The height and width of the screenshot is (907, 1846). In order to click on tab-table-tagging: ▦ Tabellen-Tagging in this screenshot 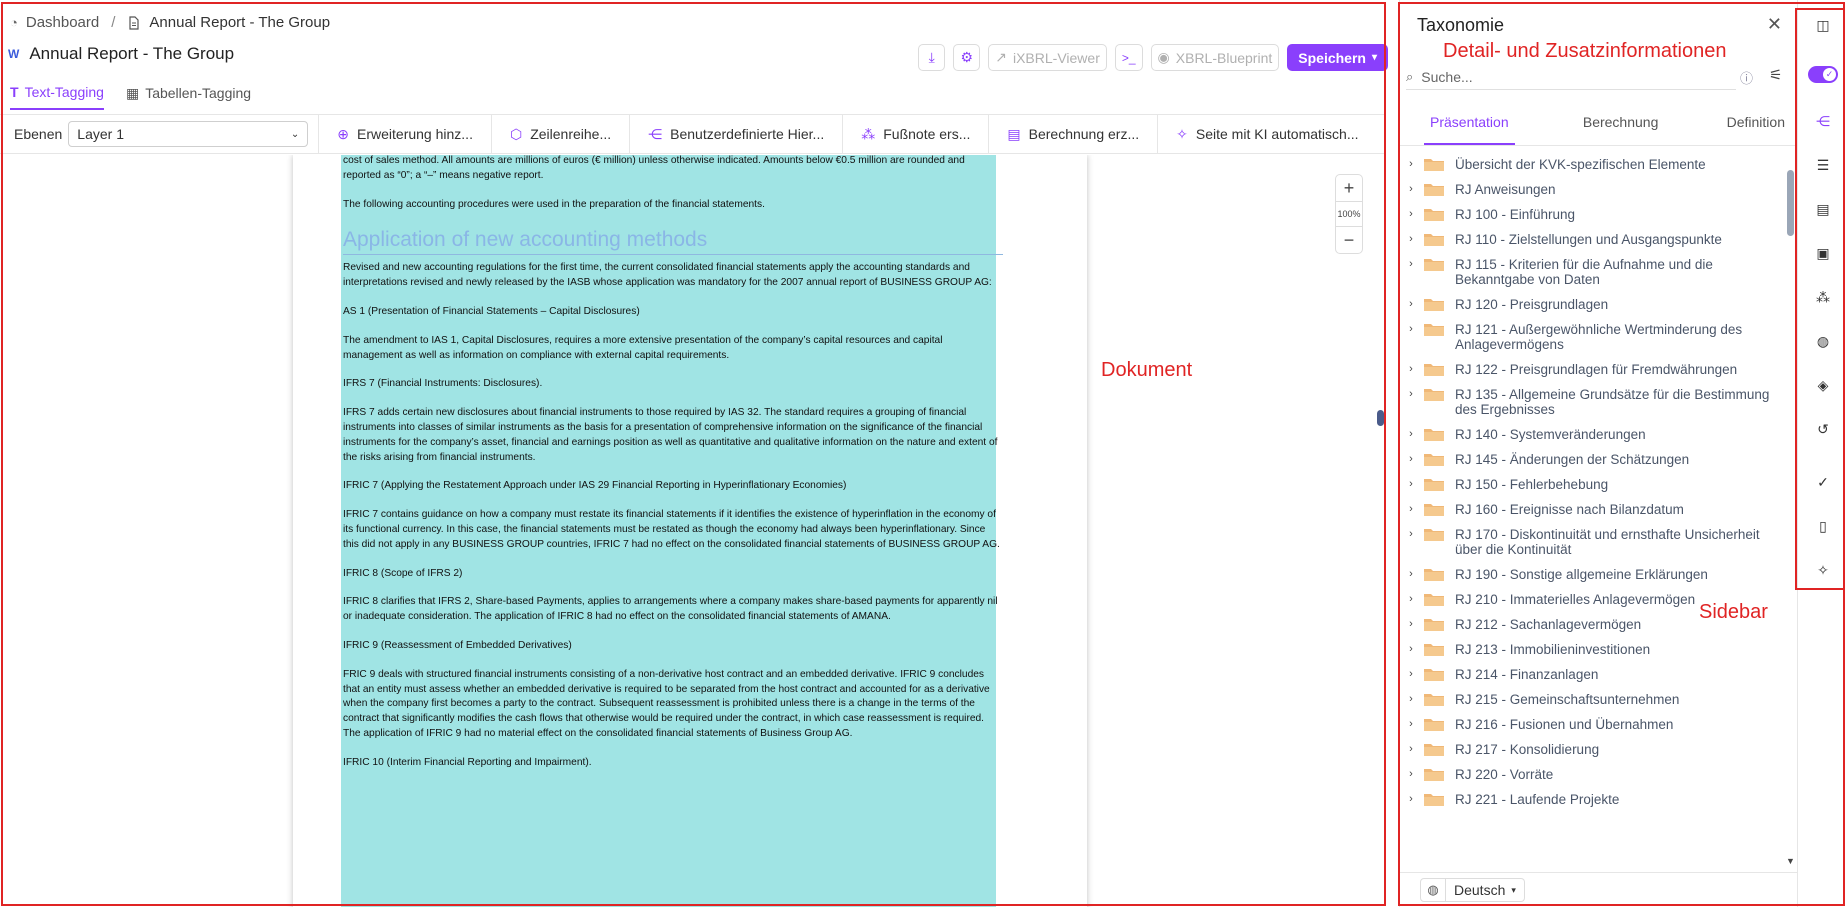, I will do `click(188, 97)`.